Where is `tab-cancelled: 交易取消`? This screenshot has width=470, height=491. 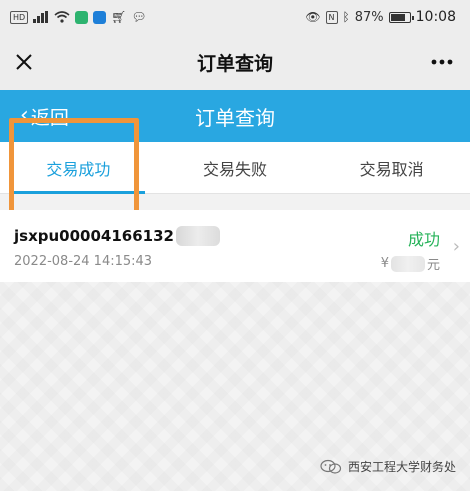
tab-cancelled: 交易取消 is located at coordinates (391, 167).